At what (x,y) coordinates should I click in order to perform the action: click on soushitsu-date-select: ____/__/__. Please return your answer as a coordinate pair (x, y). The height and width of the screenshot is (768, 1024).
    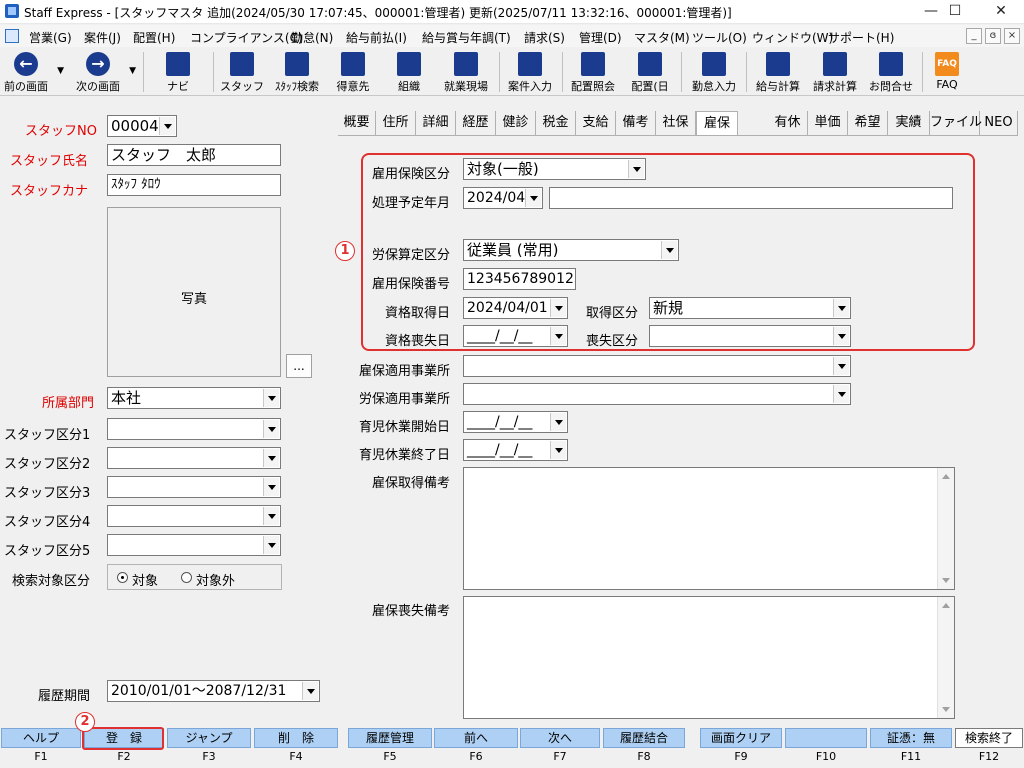
    Looking at the image, I should click on (515, 336).